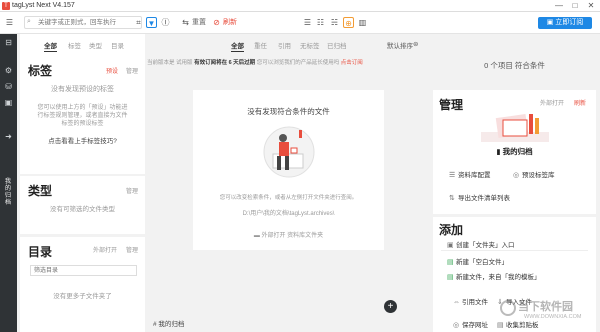 The height and width of the screenshot is (332, 600). Describe the element at coordinates (138, 22) in the screenshot. I see `tag-filter-icon: ⌗` at that location.